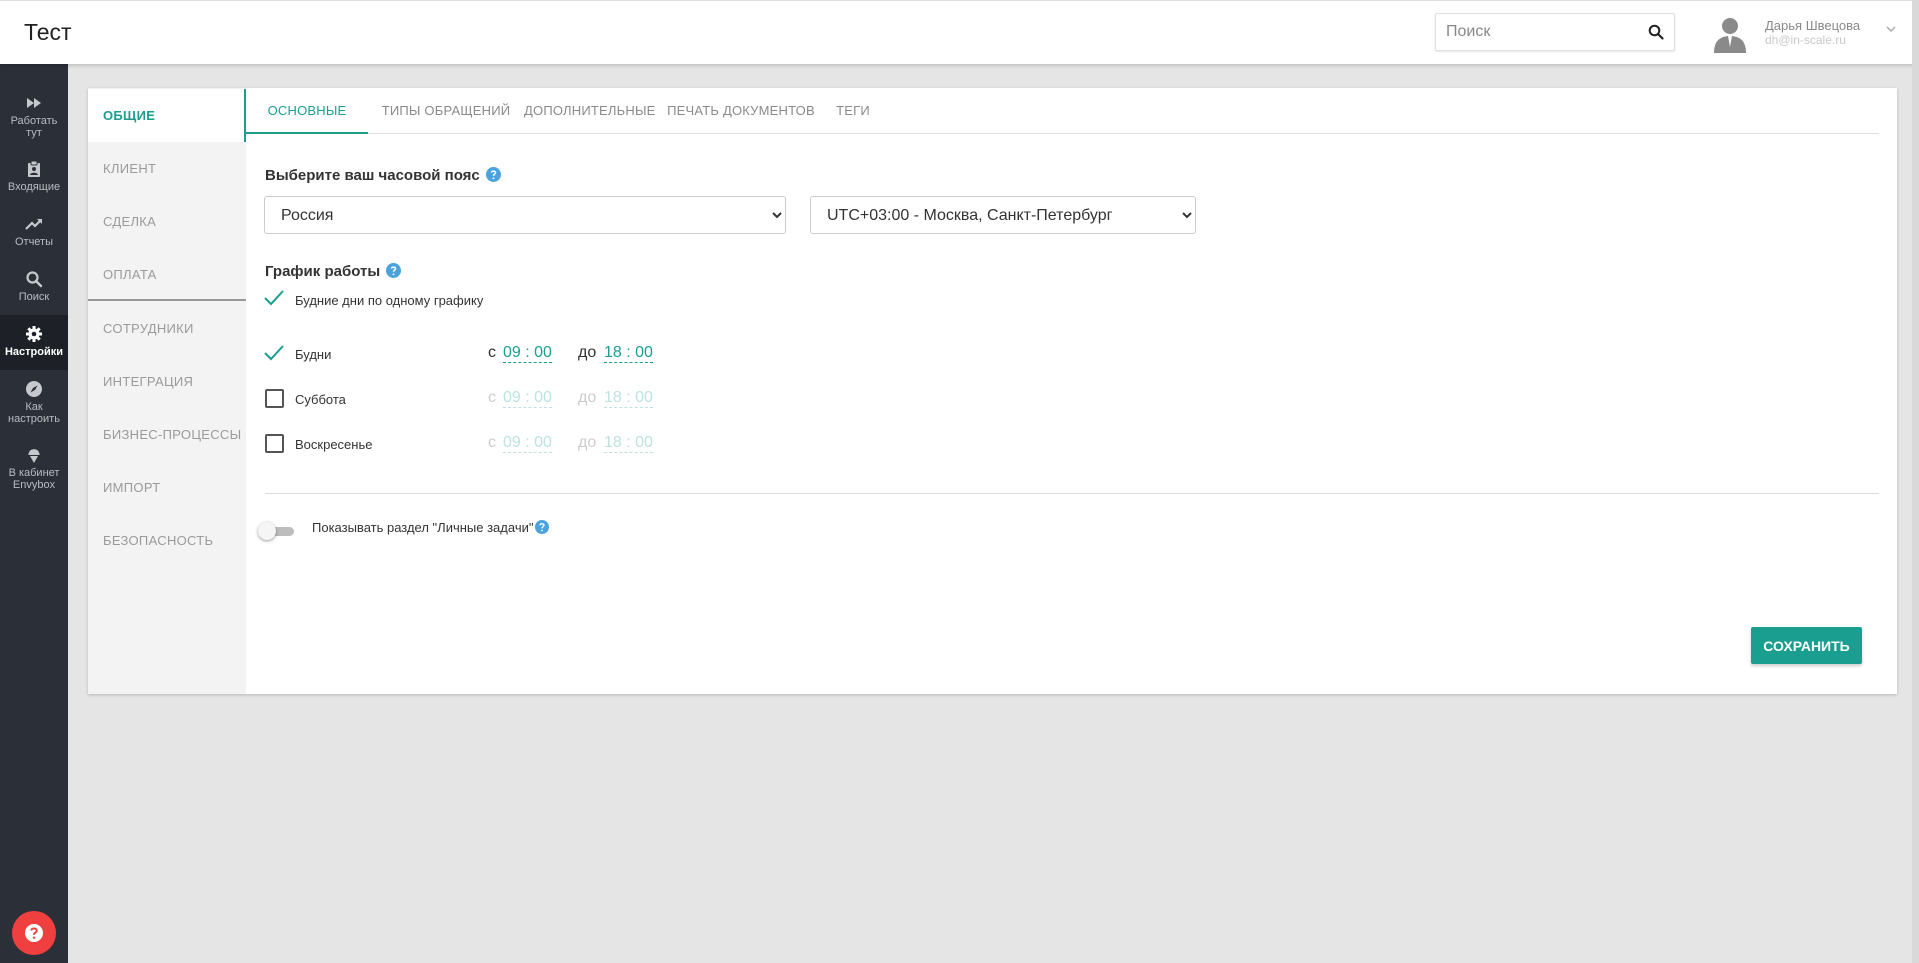 The image size is (1919, 963). Describe the element at coordinates (34, 485) in the screenshot. I see `nav-item-label: Envybox` at that location.